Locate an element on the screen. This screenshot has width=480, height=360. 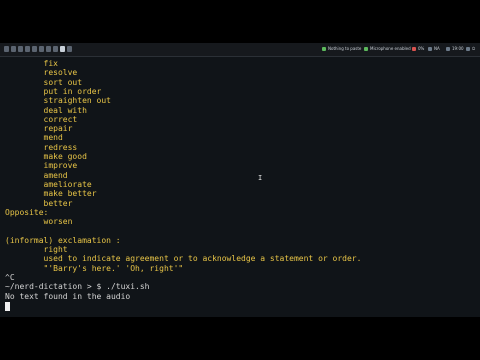
terminal-line: "'Barry's here.' 'Oh, right'" is located at coordinates (94, 268).